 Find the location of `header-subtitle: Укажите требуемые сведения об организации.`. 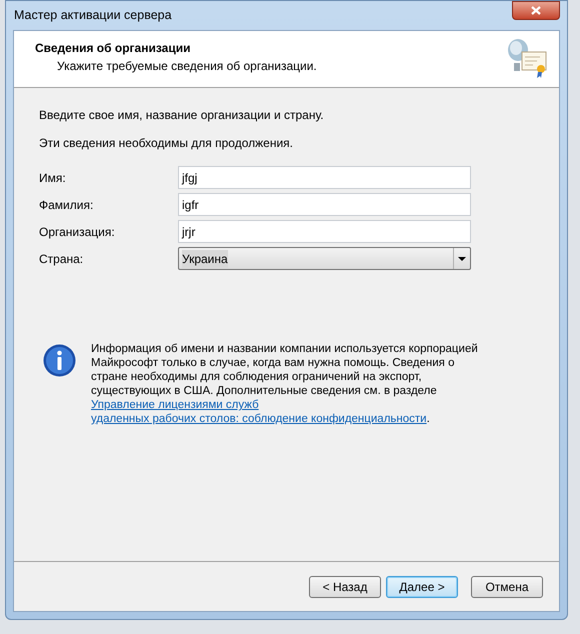

header-subtitle: Укажите требуемые сведения об организации. is located at coordinates (186, 66).